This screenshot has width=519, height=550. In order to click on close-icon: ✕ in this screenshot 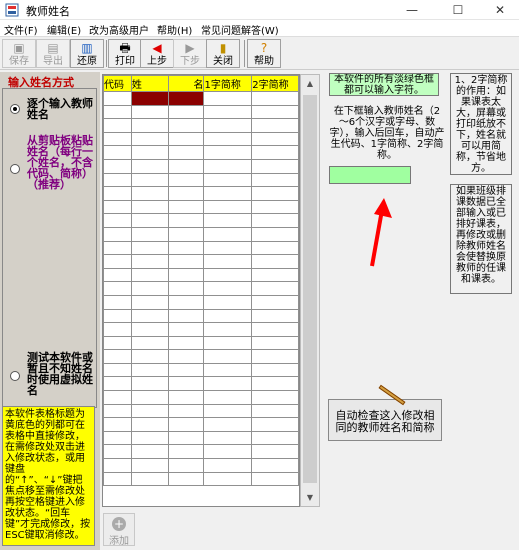, I will do `click(498, 10)`.